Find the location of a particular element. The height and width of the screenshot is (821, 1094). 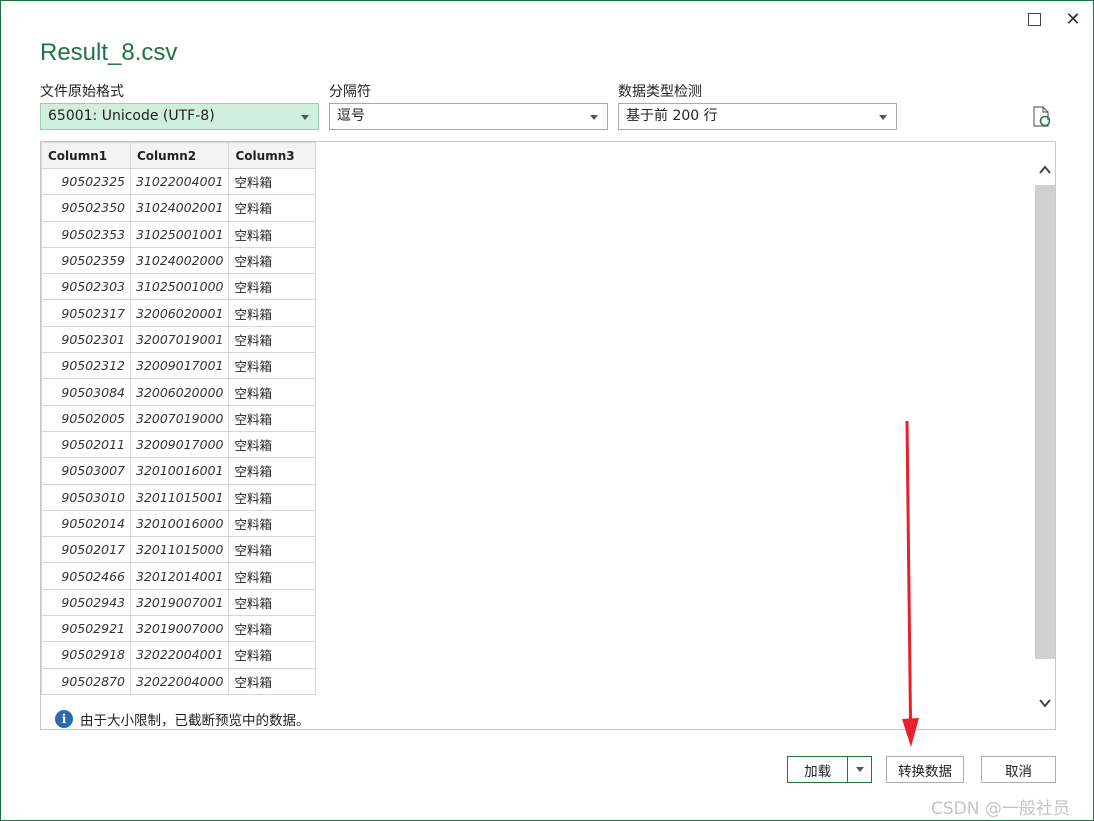

table-cell: 32010016001 is located at coordinates (179, 471).